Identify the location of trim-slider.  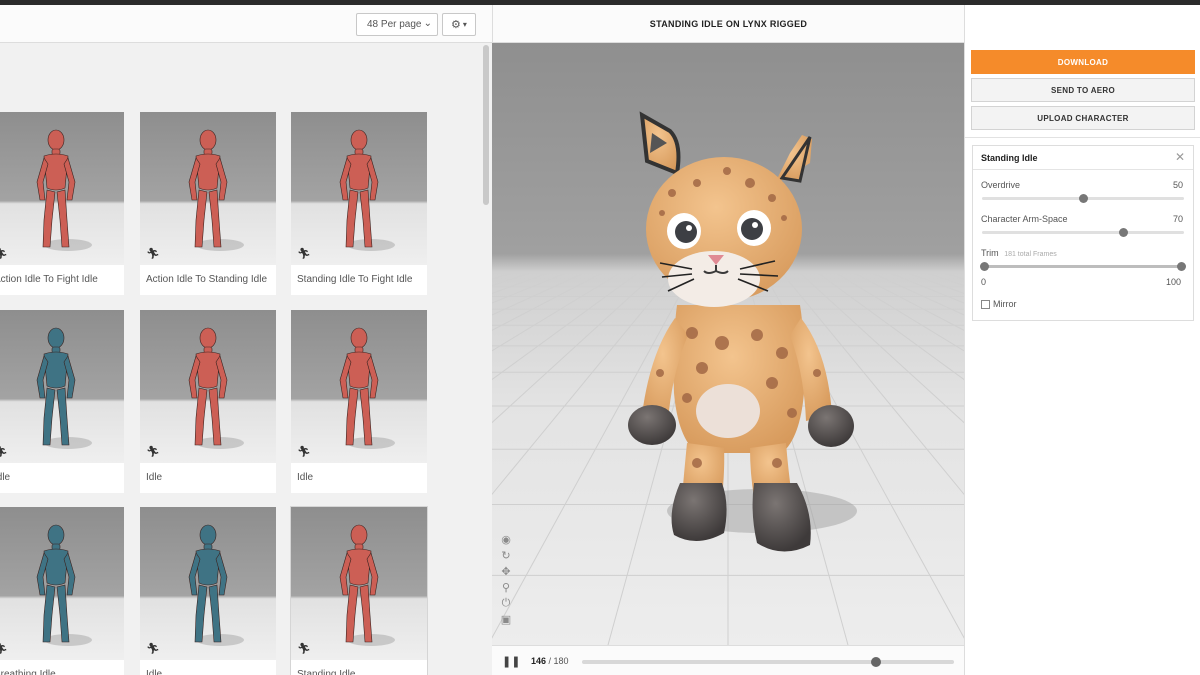
(1083, 266).